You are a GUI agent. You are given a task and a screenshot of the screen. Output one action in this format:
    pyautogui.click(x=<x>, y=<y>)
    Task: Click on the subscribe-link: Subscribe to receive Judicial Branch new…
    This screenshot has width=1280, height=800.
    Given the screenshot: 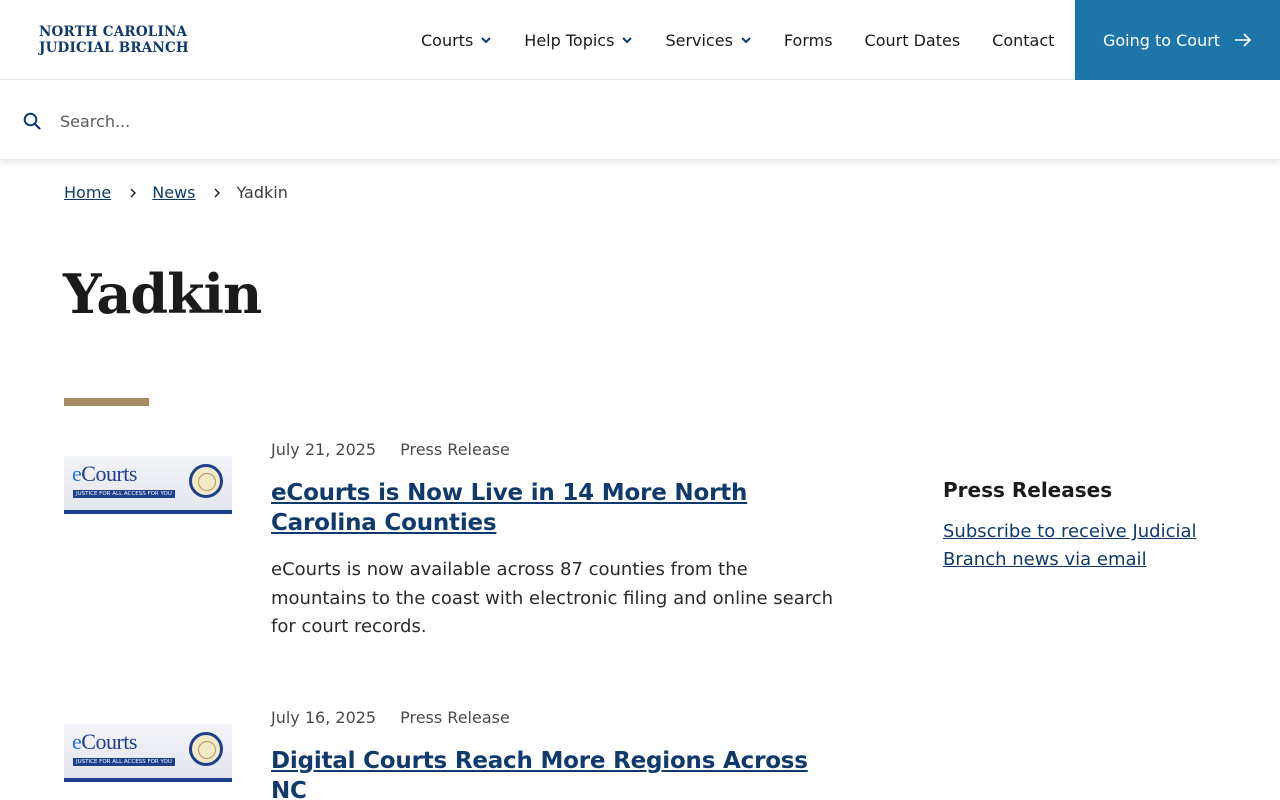 What is the action you would take?
    pyautogui.click(x=1088, y=546)
    